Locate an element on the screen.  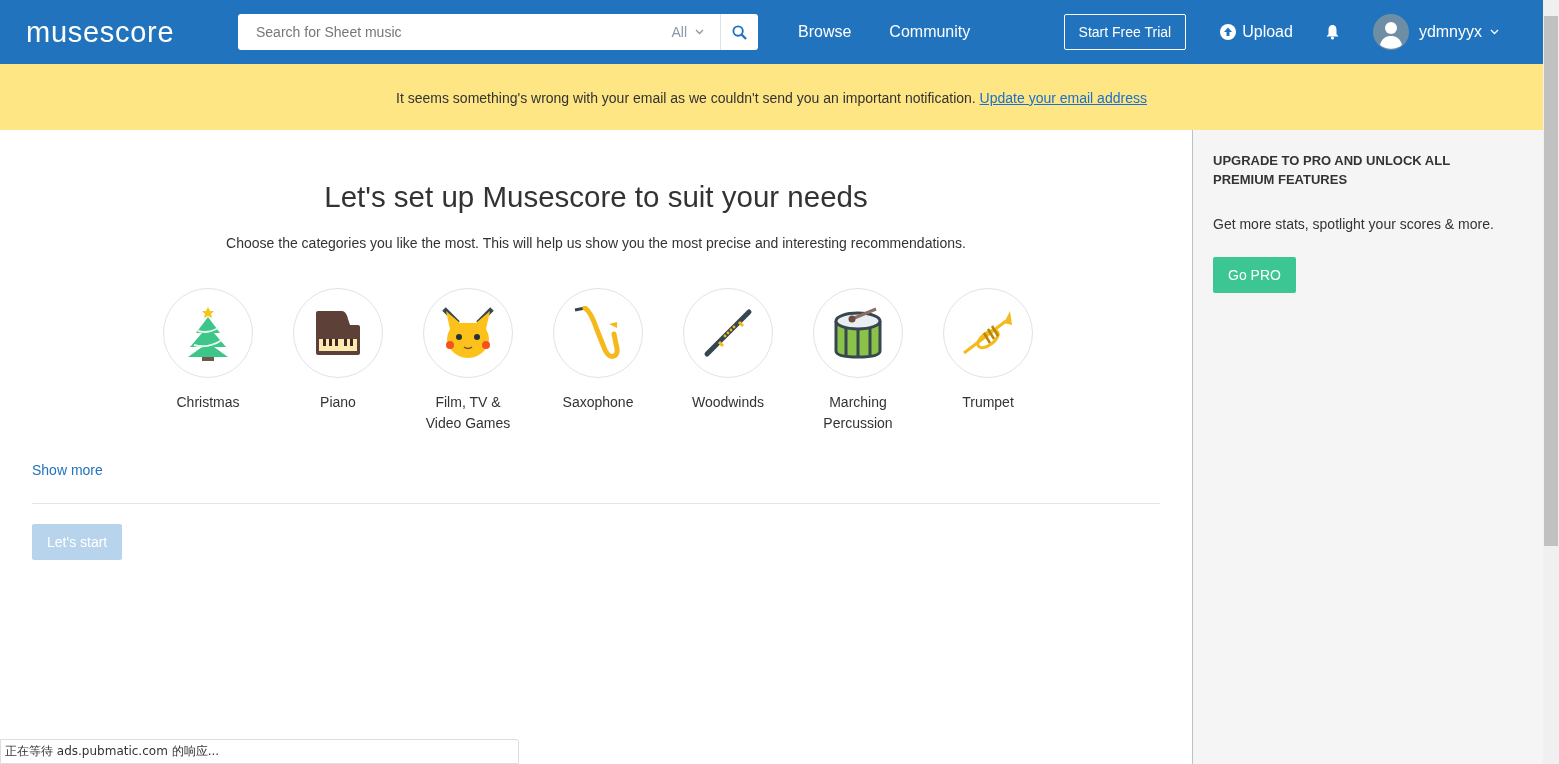
musescore-logo: musescore is located at coordinates (132, 32).